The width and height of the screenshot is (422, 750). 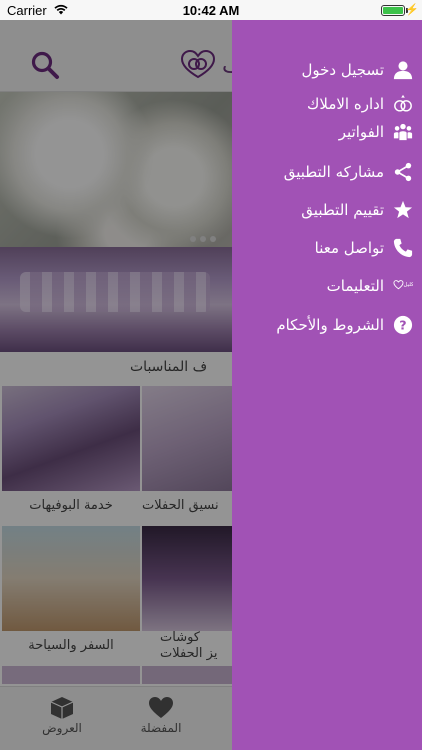 I want to click on svg-text: اكليل, so click(x=408, y=284).